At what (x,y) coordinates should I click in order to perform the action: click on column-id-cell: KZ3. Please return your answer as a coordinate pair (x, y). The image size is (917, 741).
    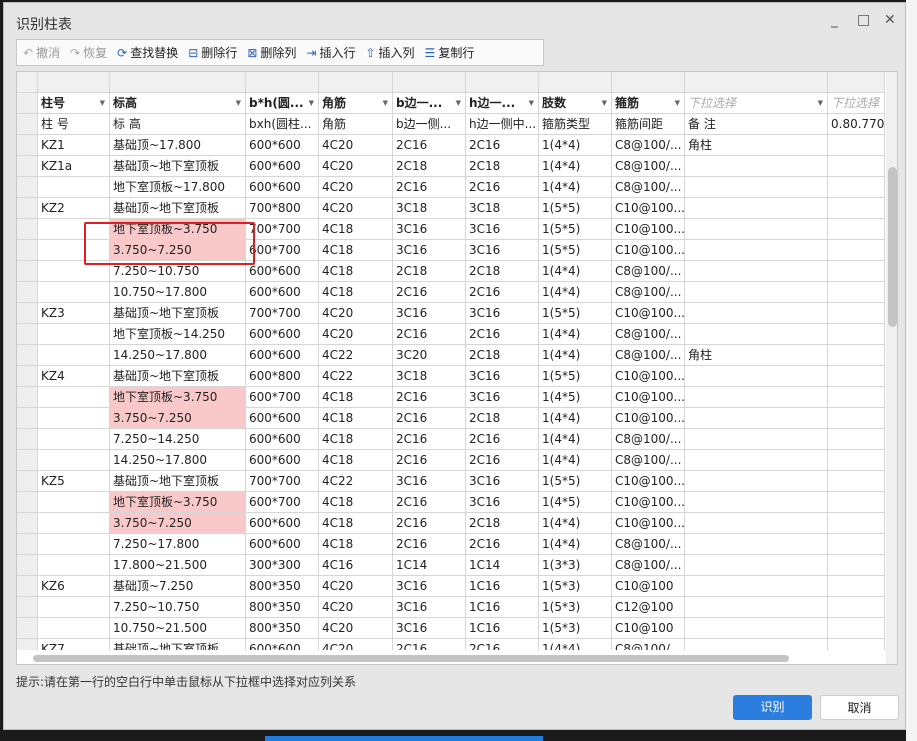
    Looking at the image, I should click on (74, 313).